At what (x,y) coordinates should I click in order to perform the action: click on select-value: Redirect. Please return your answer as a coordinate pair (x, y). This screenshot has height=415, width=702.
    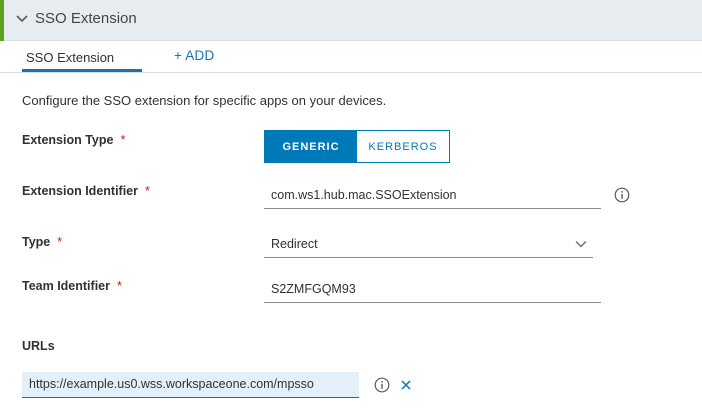
    Looking at the image, I should click on (294, 244).